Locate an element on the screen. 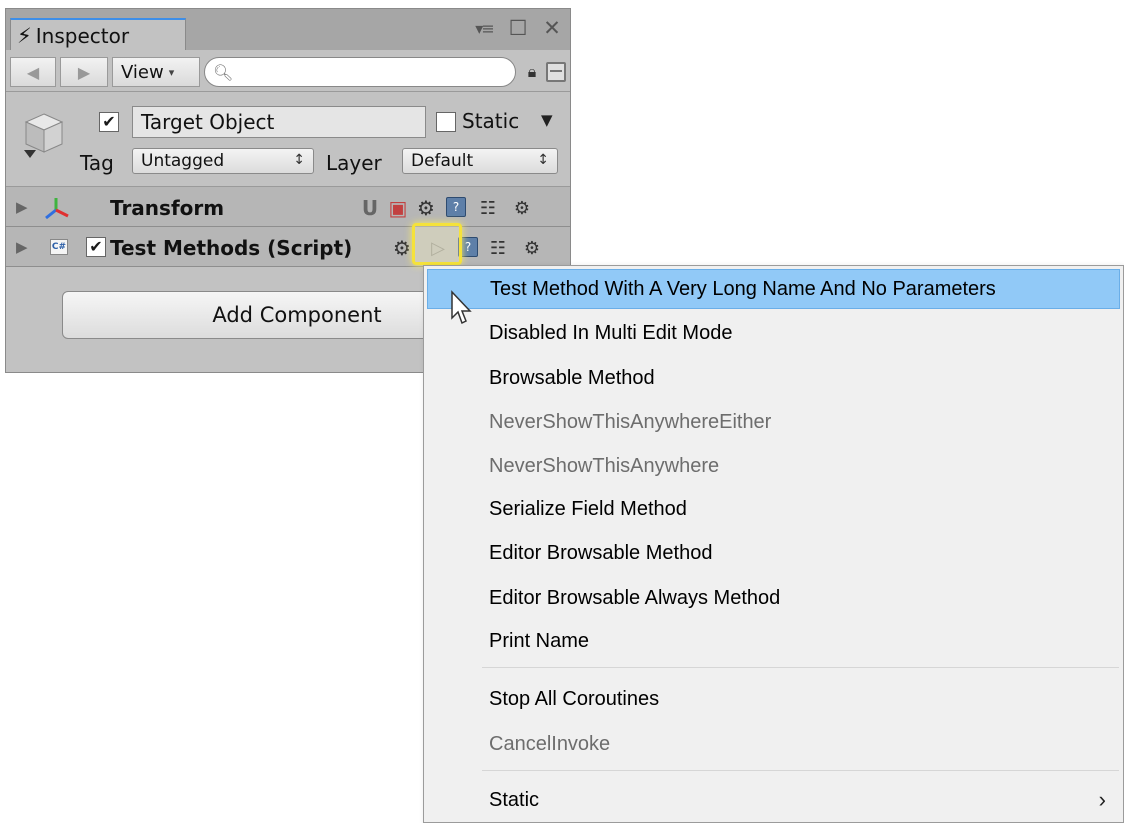 The image size is (1124, 823). tab-label: Inspector is located at coordinates (82, 35).